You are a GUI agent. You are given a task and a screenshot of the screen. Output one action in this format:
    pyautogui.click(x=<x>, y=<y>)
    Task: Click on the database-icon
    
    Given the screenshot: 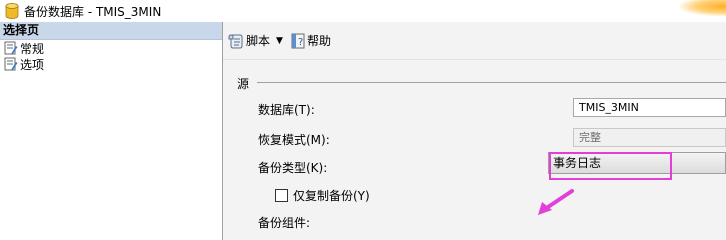 What is the action you would take?
    pyautogui.click(x=12, y=11)
    